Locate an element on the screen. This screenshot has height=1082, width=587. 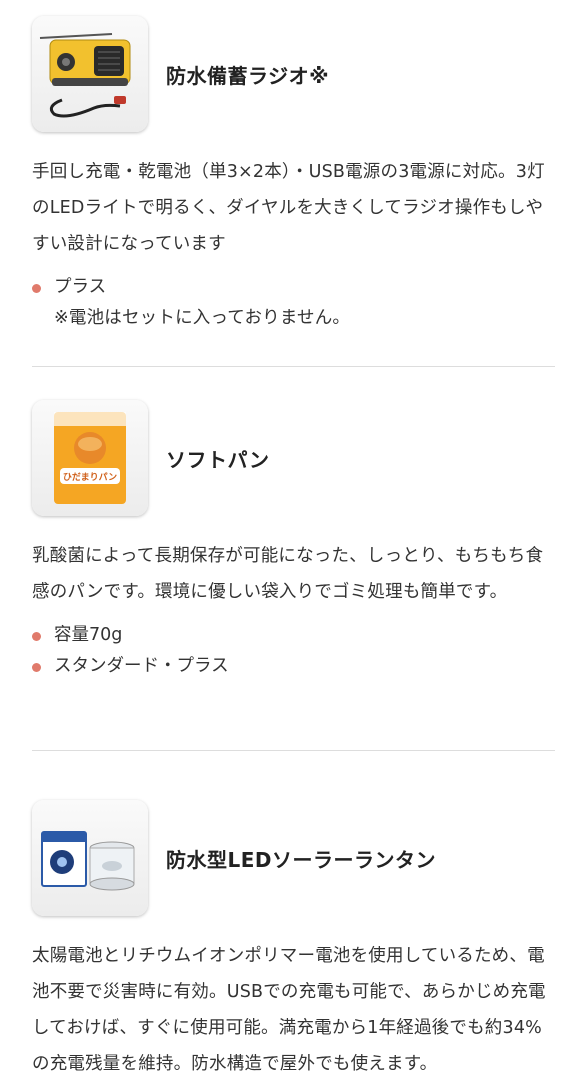
product-title: 防水型LEDソーラーランタン is located at coordinates (301, 859).